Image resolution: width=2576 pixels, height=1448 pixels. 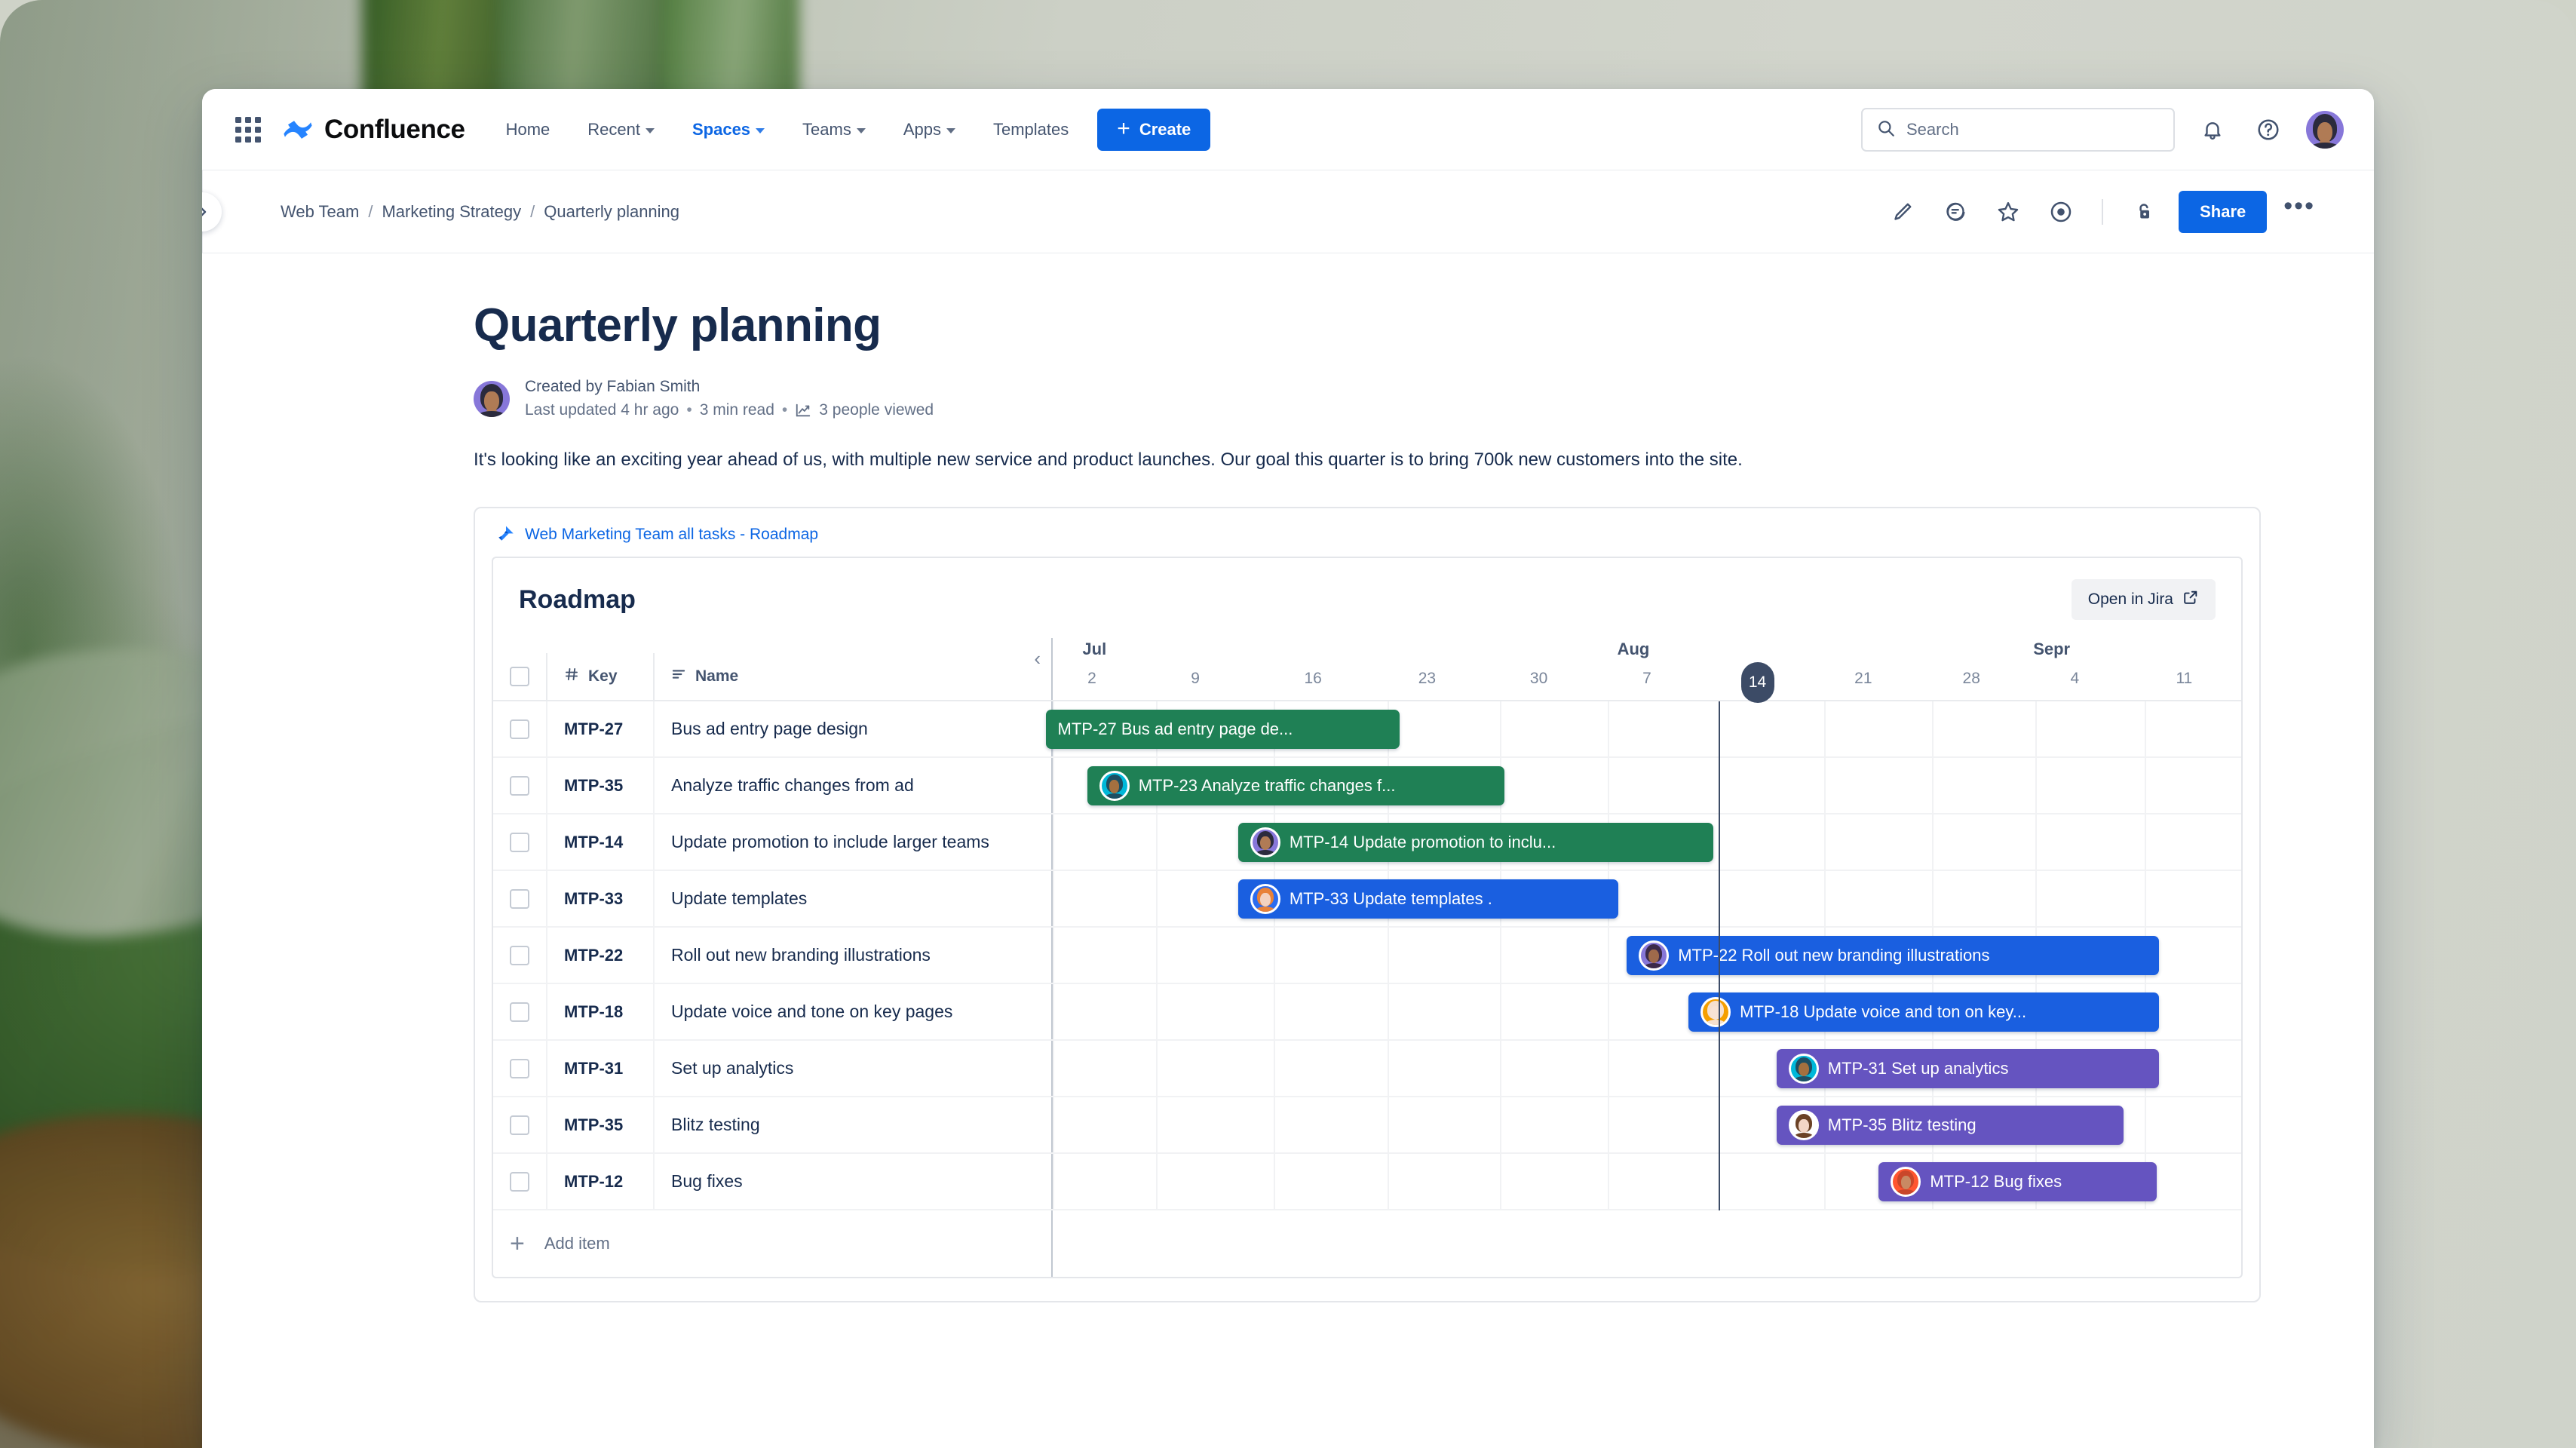 What do you see at coordinates (599, 728) in the screenshot?
I see `row-key-cell: MTP-27` at bounding box center [599, 728].